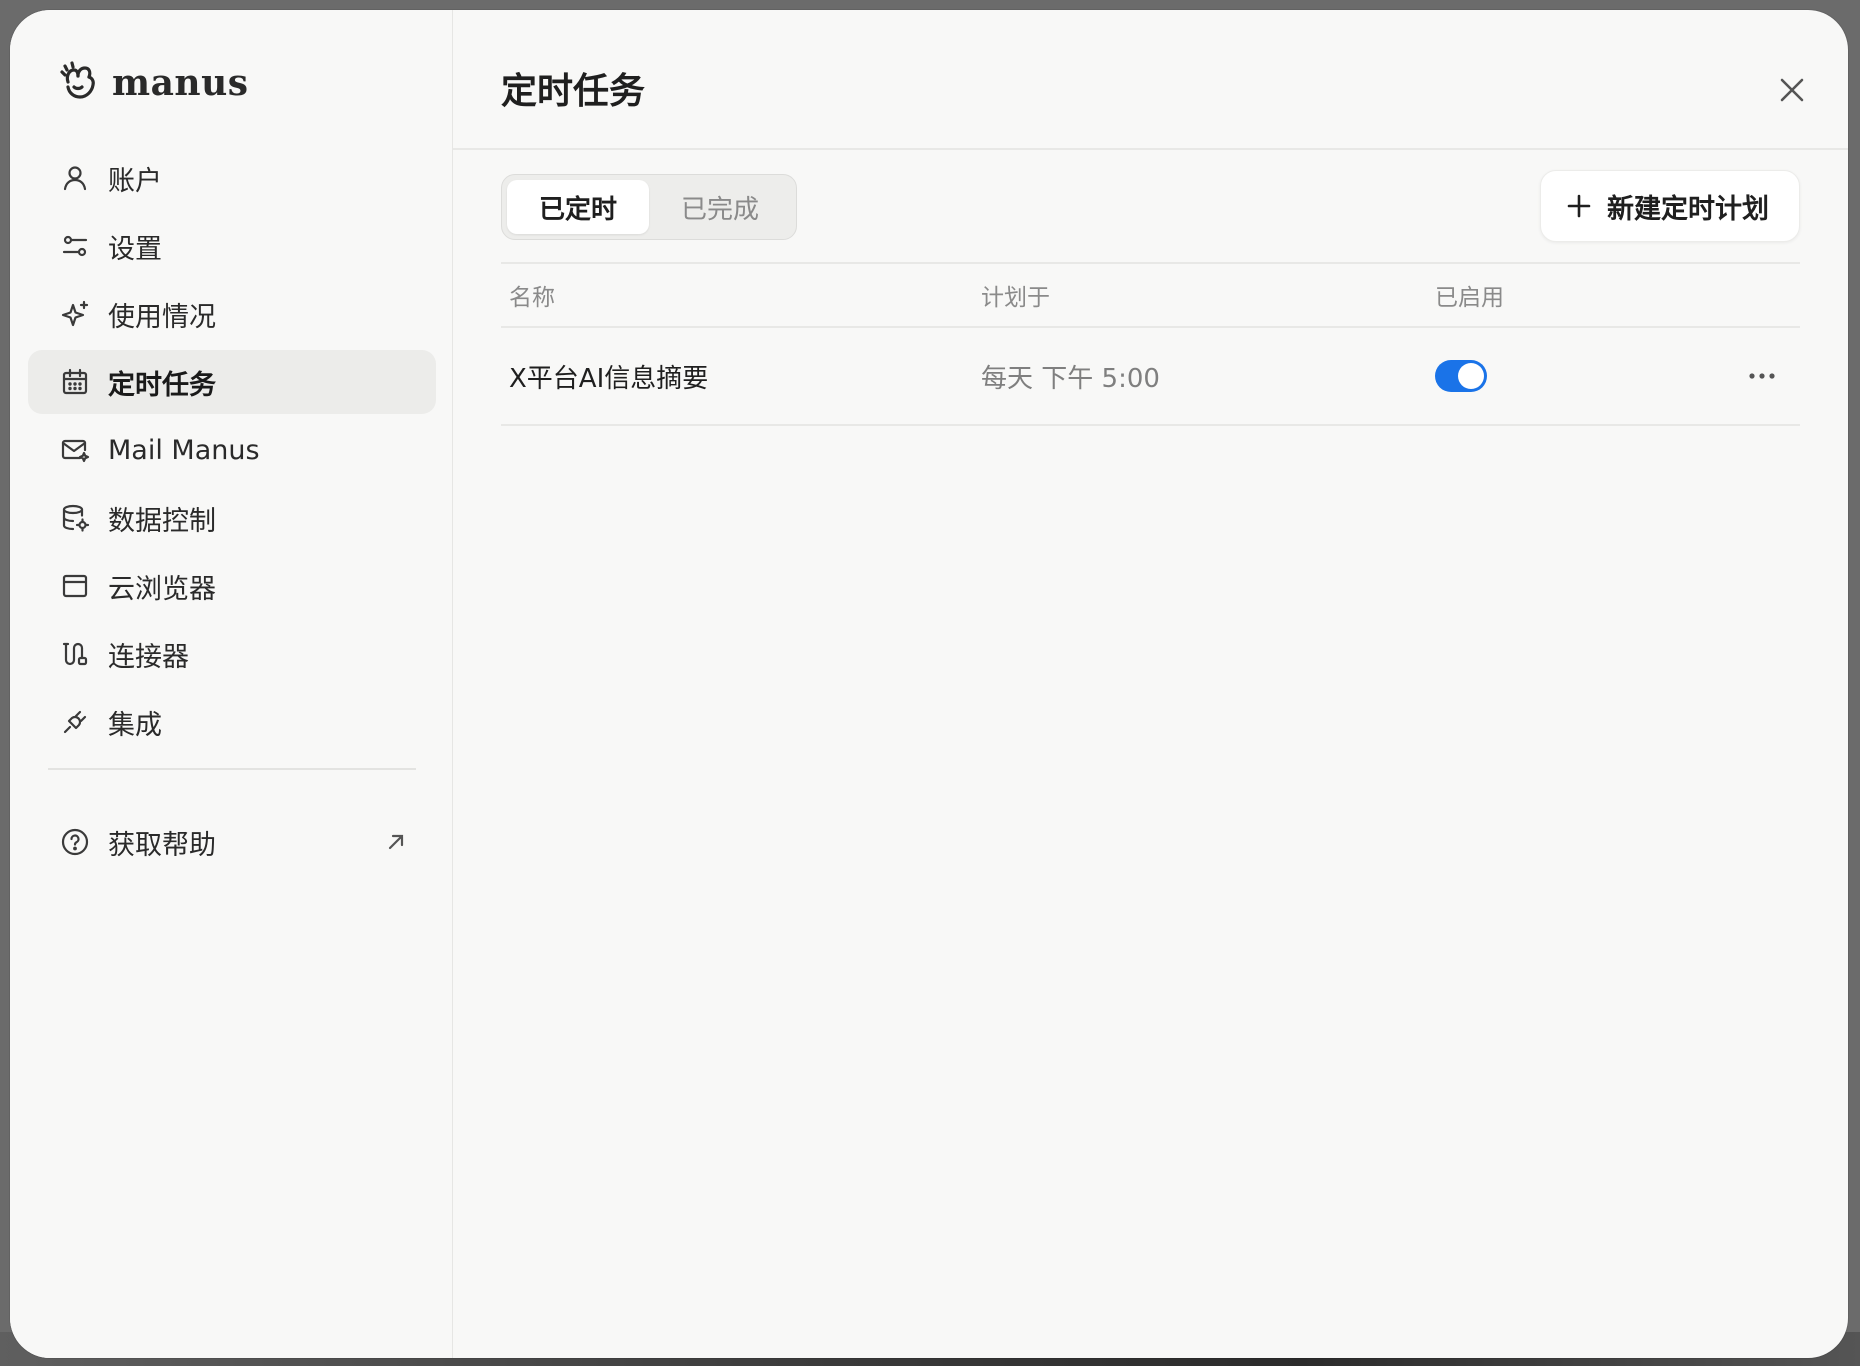  Describe the element at coordinates (75, 586) in the screenshot. I see `browser-window-icon` at that location.